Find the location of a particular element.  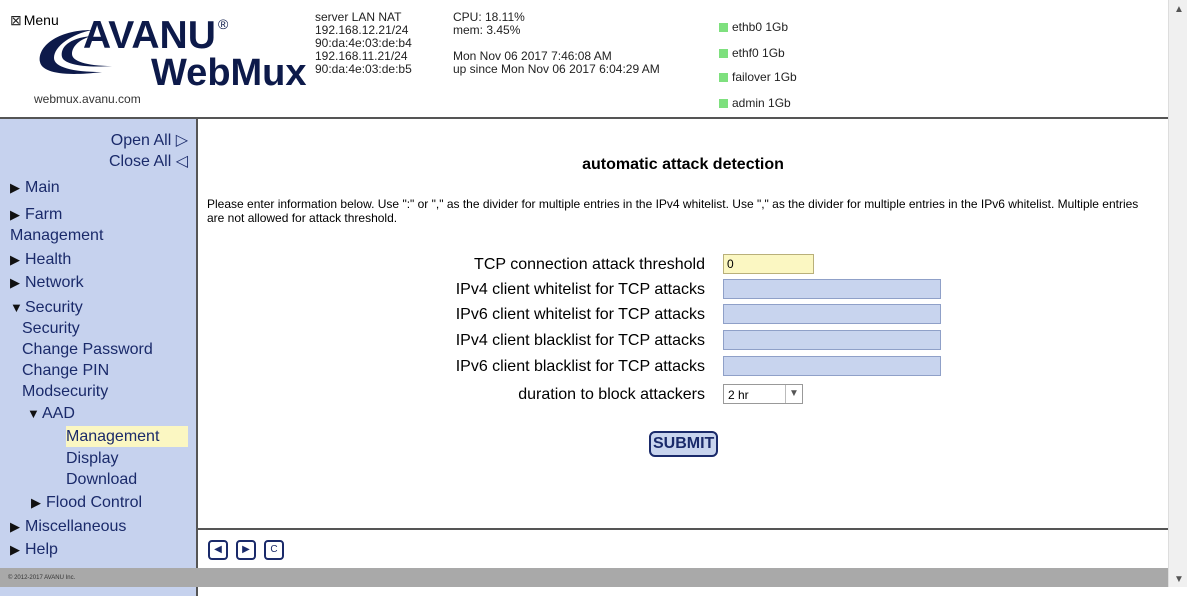

ipv6-whitelist-input is located at coordinates (832, 314).